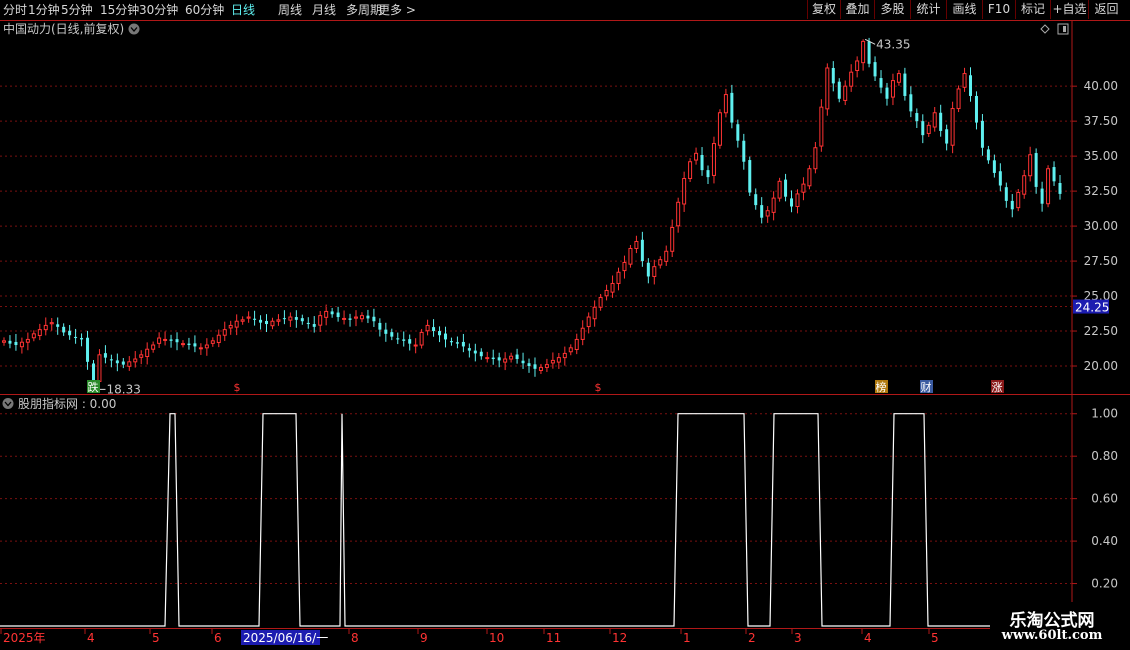 The width and height of the screenshot is (1130, 650). Describe the element at coordinates (553, 638) in the screenshot. I see `date-label: 11` at that location.